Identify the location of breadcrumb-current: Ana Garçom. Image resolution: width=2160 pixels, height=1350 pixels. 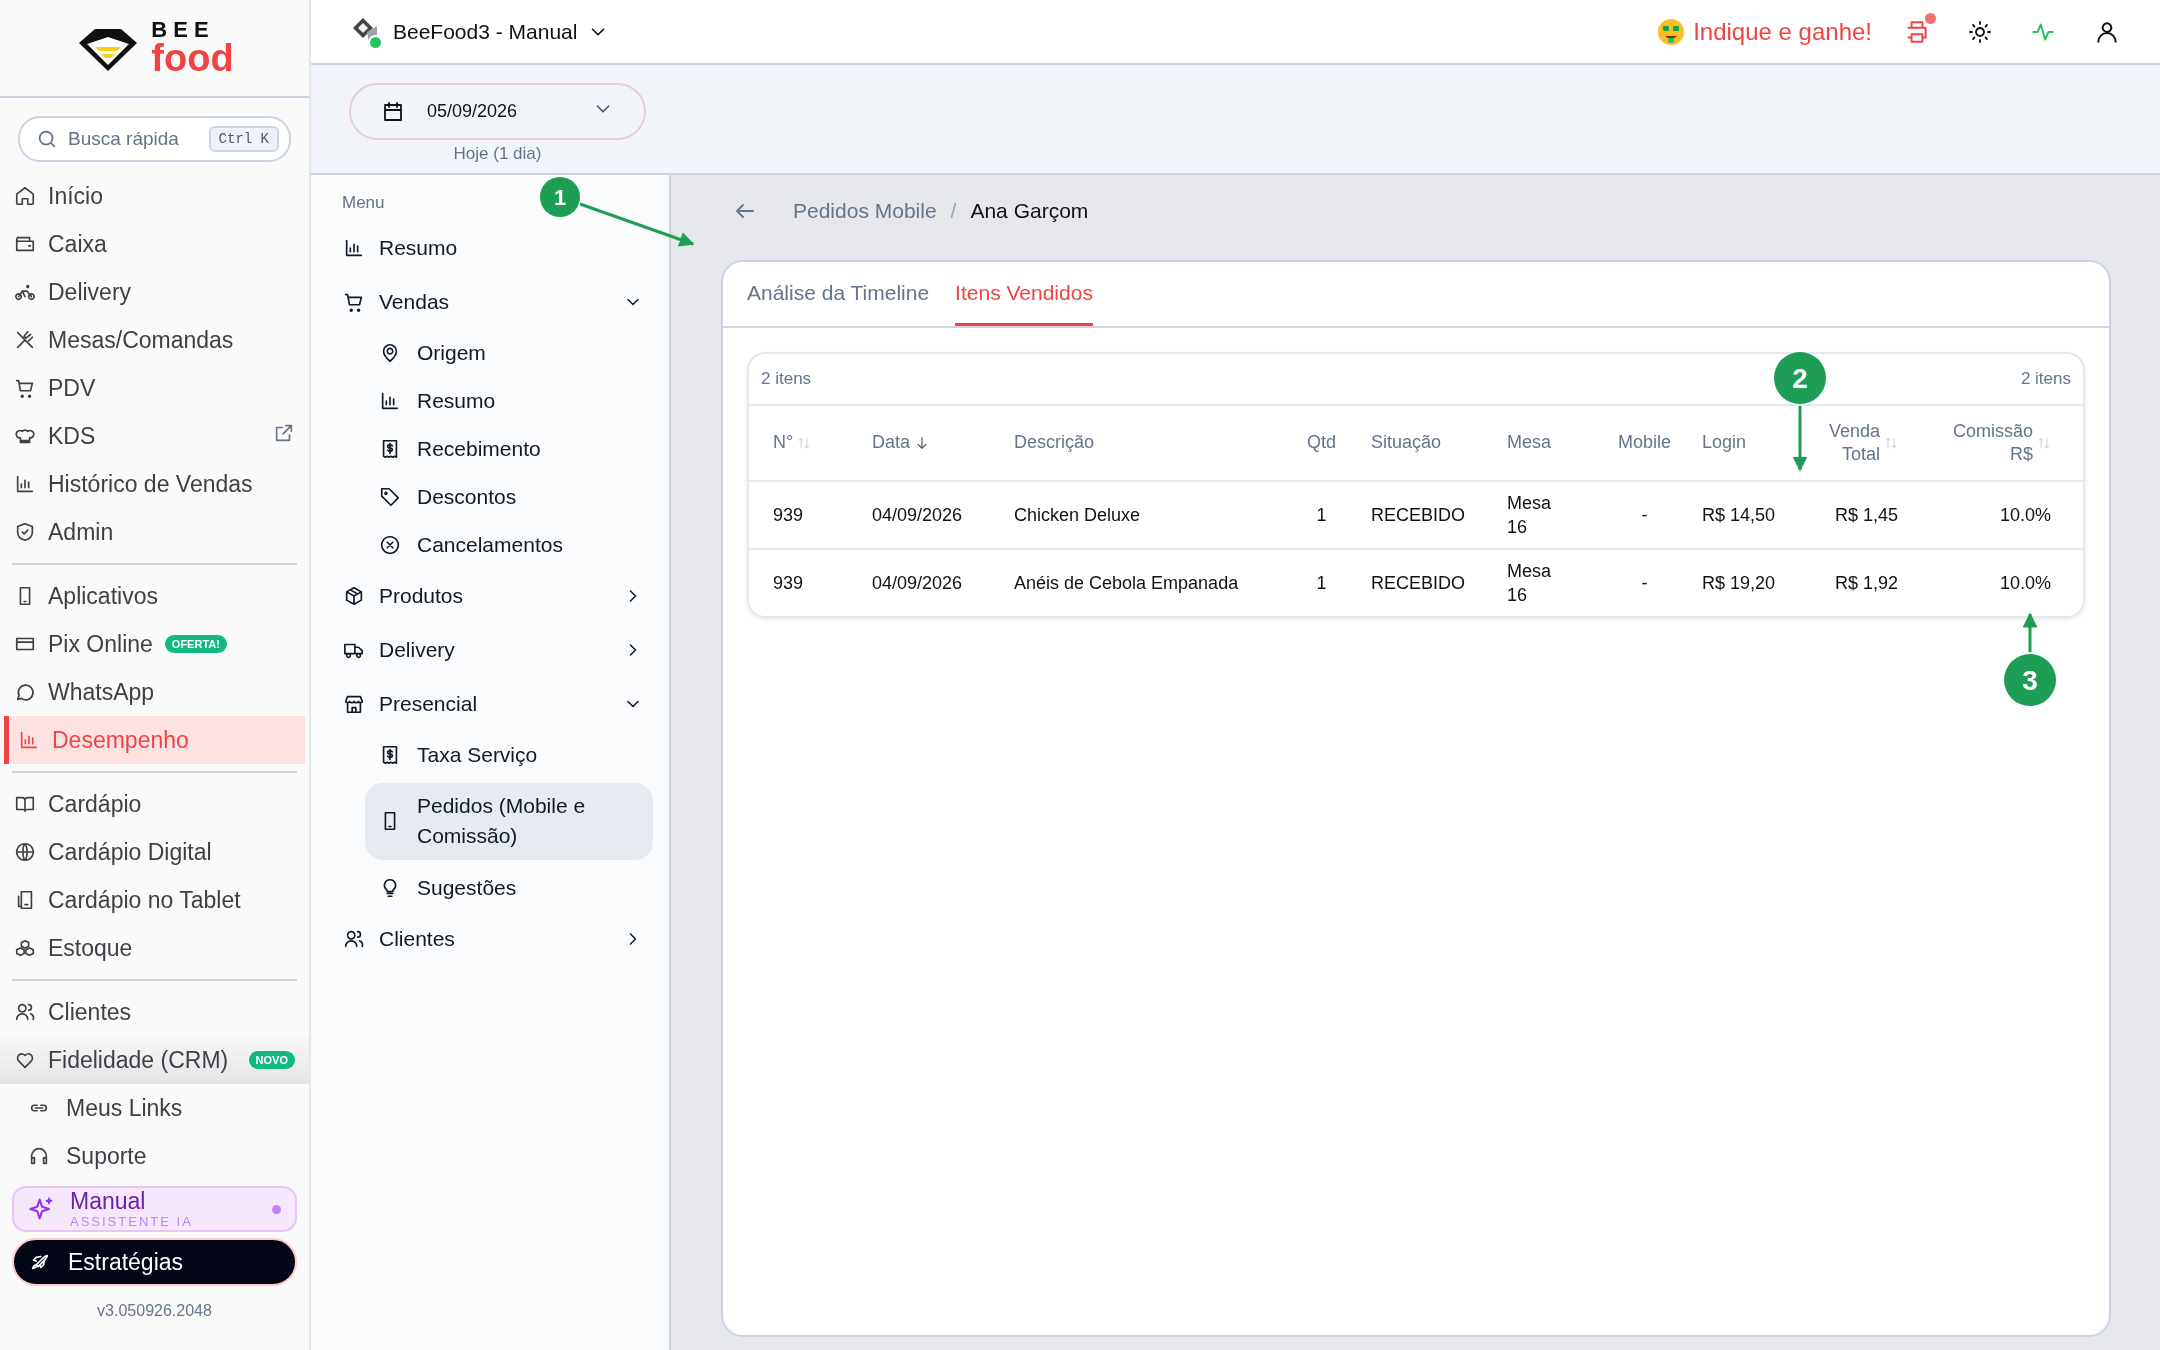
(1029, 211).